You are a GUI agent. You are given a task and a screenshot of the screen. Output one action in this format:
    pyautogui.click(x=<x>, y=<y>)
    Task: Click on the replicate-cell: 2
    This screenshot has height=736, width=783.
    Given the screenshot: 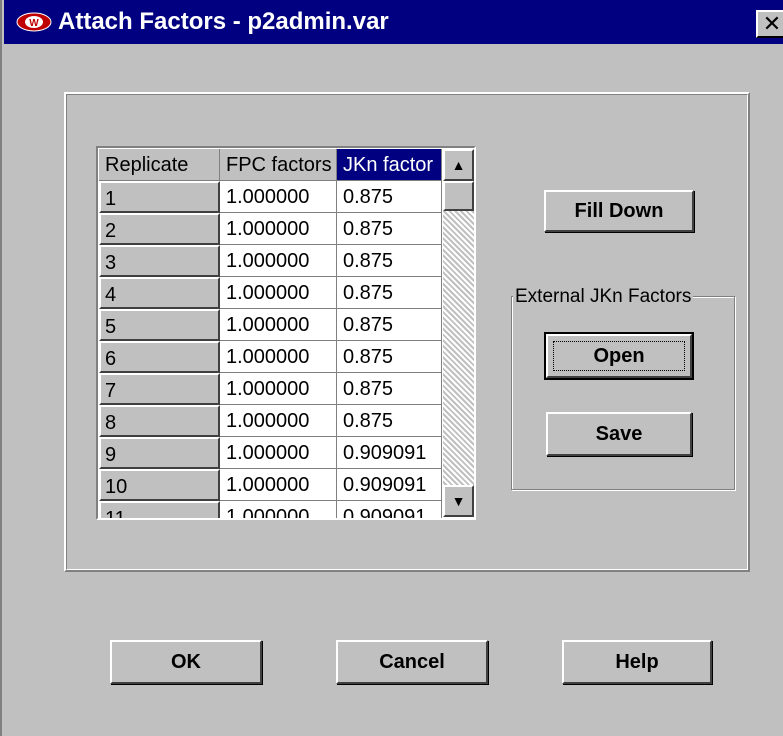 What is the action you would take?
    pyautogui.click(x=159, y=229)
    